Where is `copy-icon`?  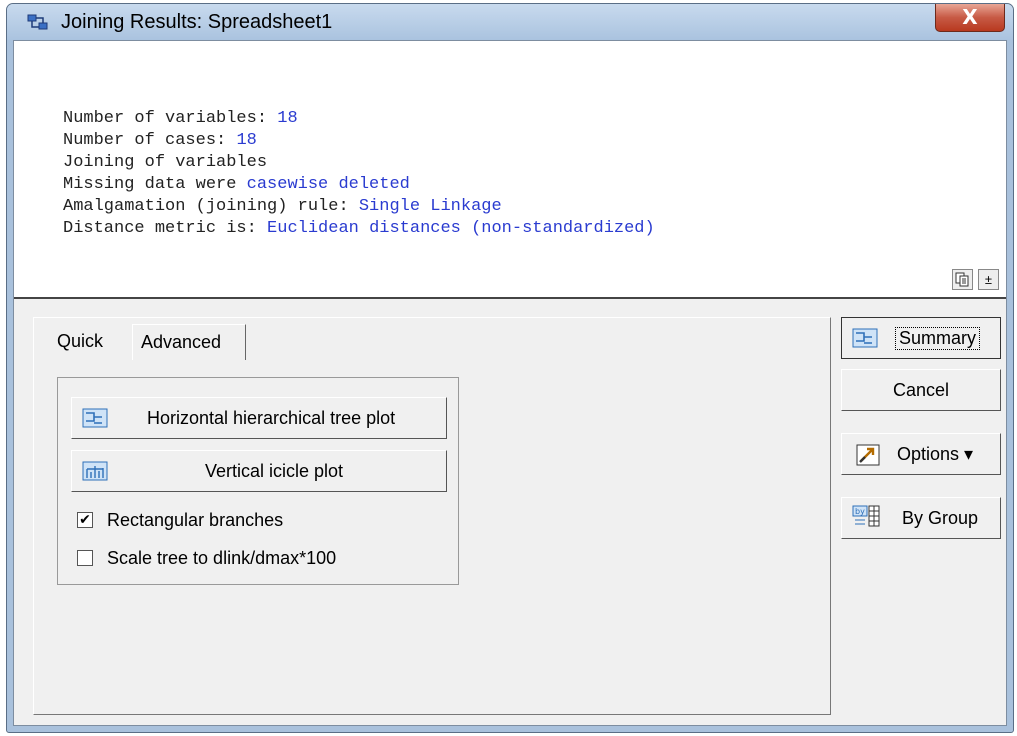
copy-icon is located at coordinates (962, 279).